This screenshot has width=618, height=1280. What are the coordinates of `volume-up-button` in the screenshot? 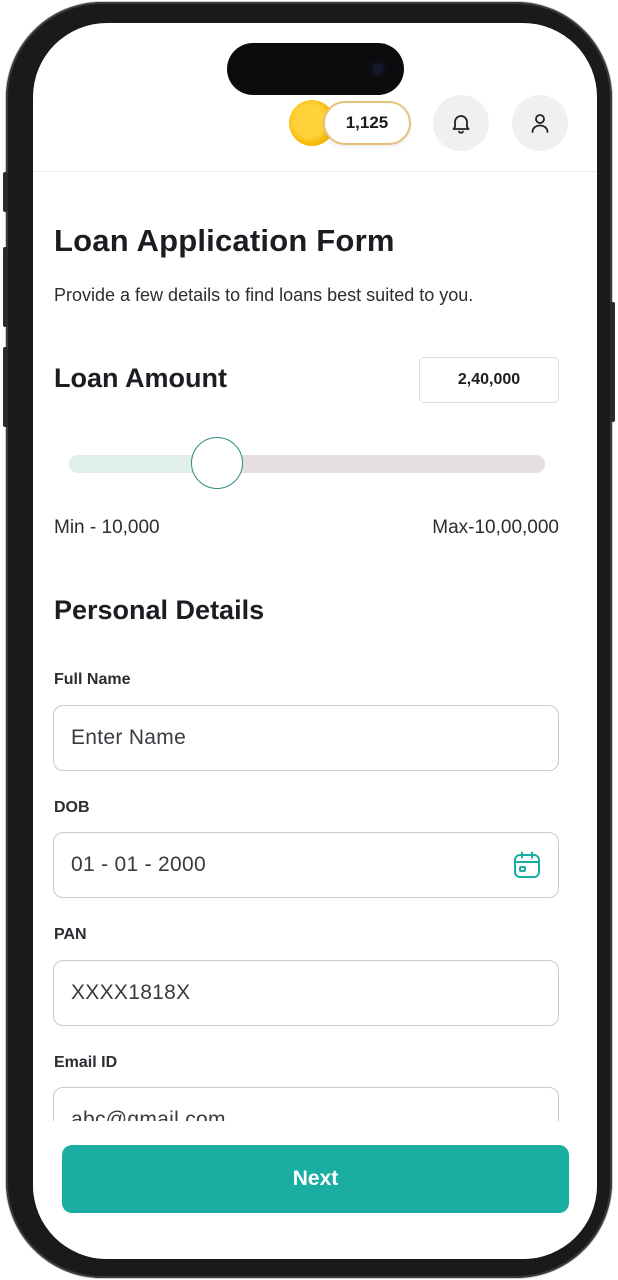 It's located at (5, 287).